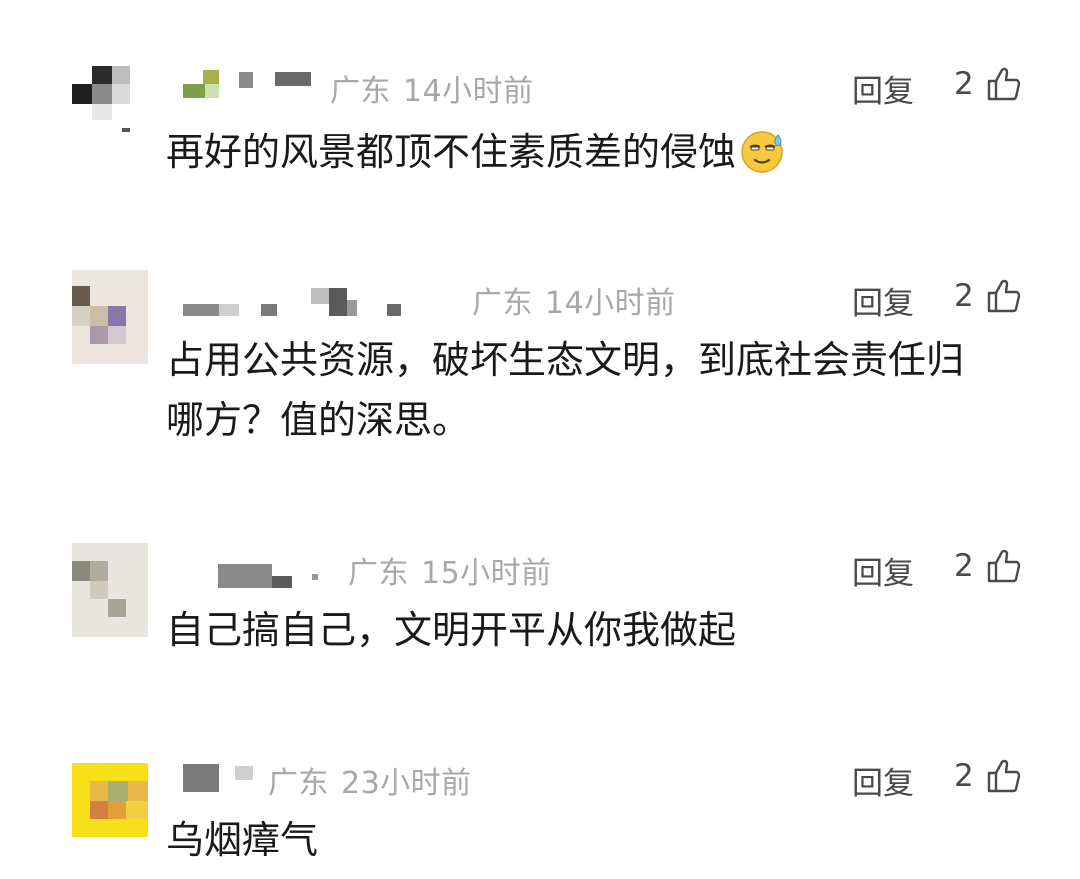 The width and height of the screenshot is (1080, 879). I want to click on comment-text: 占用公共资源，破坏生态文明，到底社会责任归哪方？值的深思。, so click(565, 390).